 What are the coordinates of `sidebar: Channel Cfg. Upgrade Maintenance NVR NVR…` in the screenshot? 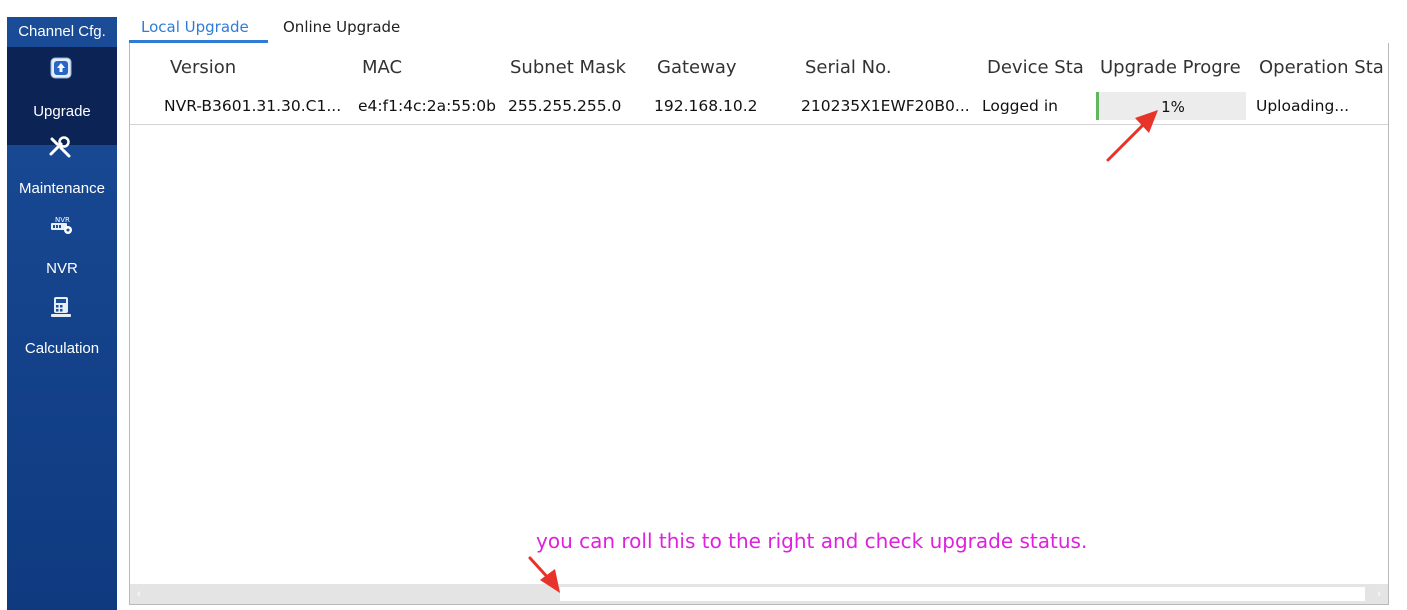 It's located at (62, 313).